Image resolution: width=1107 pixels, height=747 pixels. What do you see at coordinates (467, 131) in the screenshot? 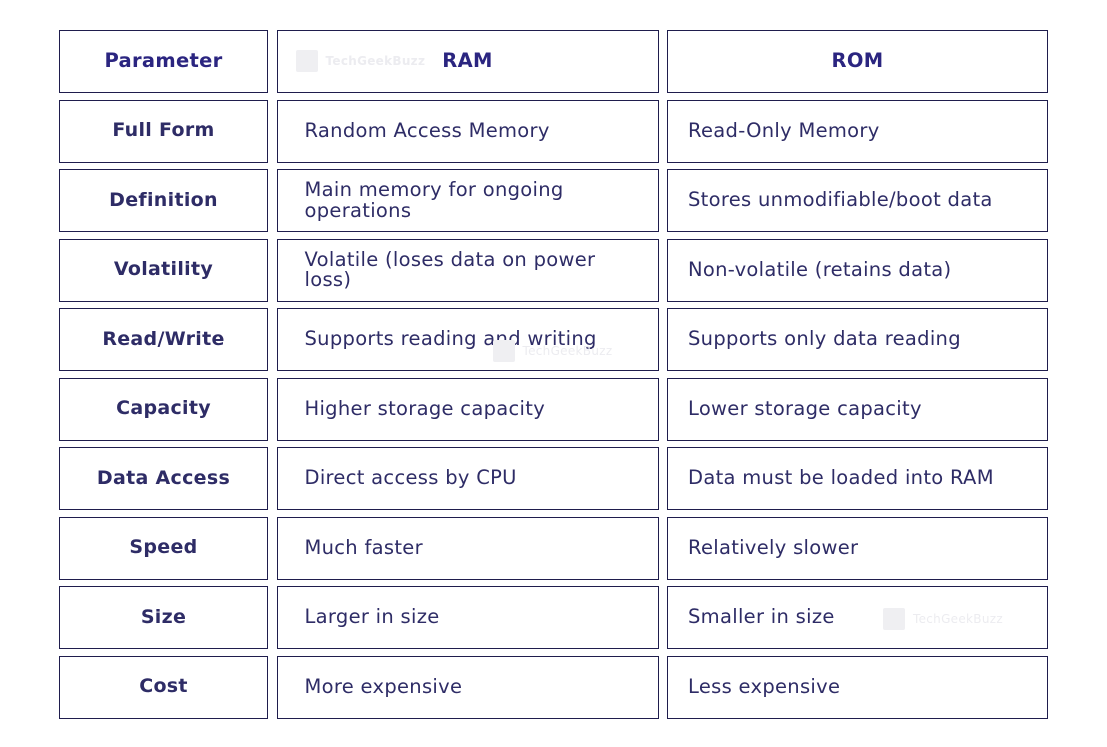
I see `ram-cell: Random Access Memory` at bounding box center [467, 131].